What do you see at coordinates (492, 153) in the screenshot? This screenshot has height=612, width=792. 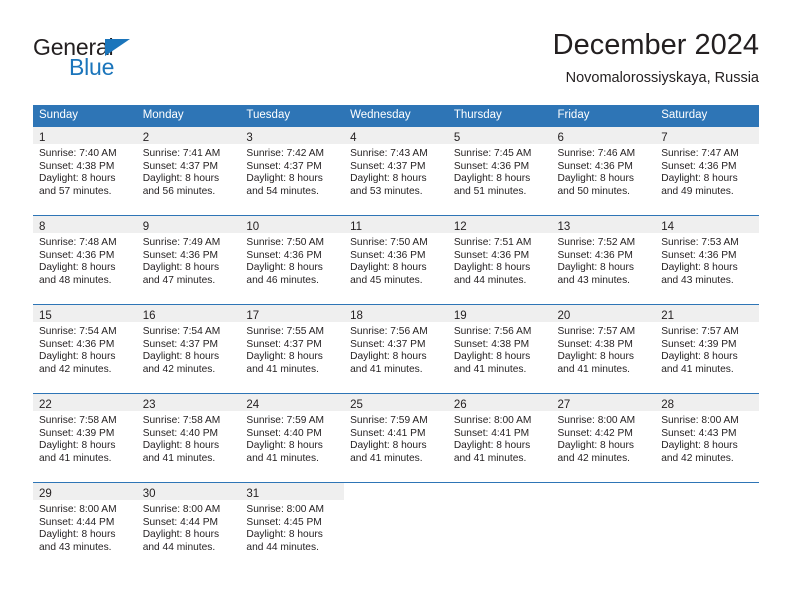 I see `sunrise-text: Sunrise: 7:45 AM` at bounding box center [492, 153].